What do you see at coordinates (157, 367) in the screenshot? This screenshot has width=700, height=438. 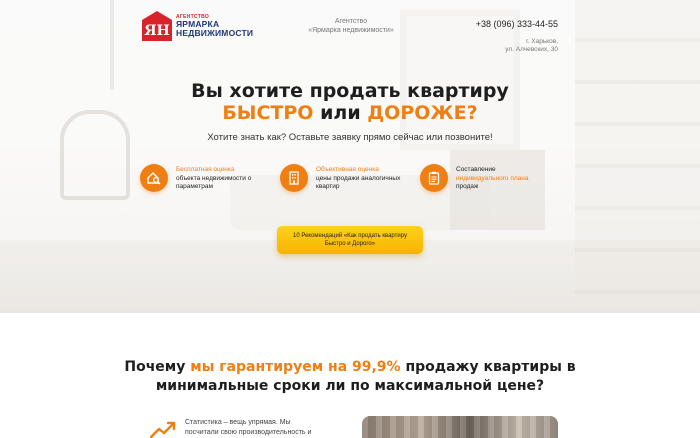 I see `why-heading-part-1: Почему` at bounding box center [157, 367].